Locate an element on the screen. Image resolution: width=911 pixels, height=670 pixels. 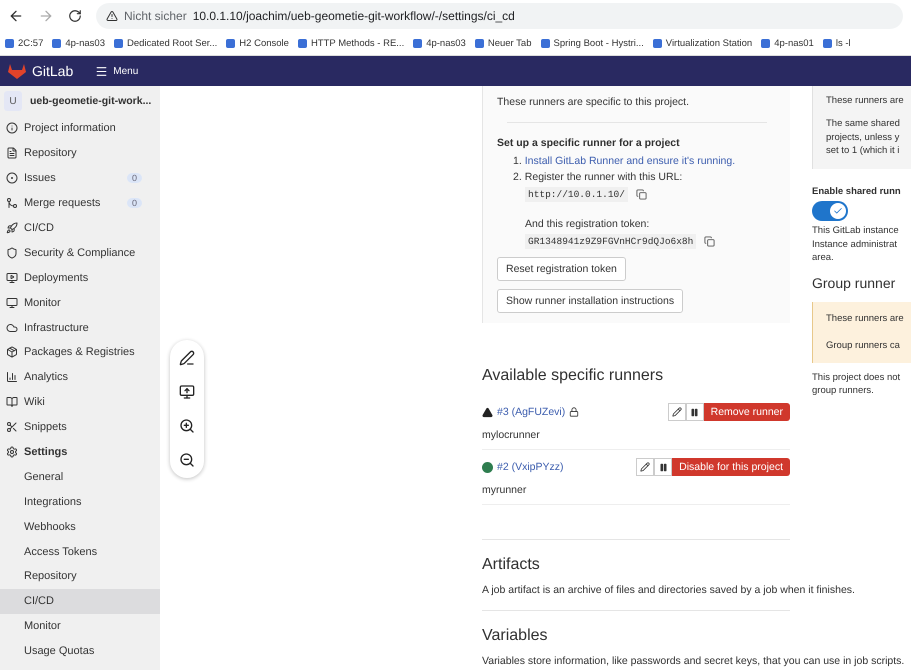
info-text: These runners are is located at coordinates (865, 101).